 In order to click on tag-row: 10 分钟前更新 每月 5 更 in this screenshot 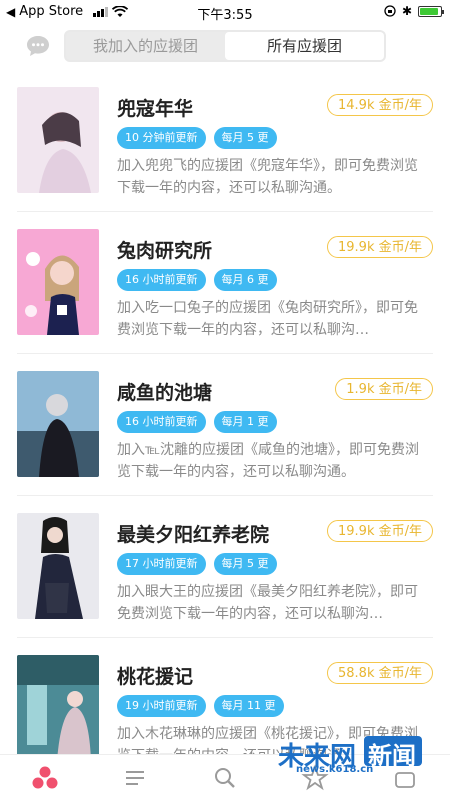, I will do `click(197, 138)`.